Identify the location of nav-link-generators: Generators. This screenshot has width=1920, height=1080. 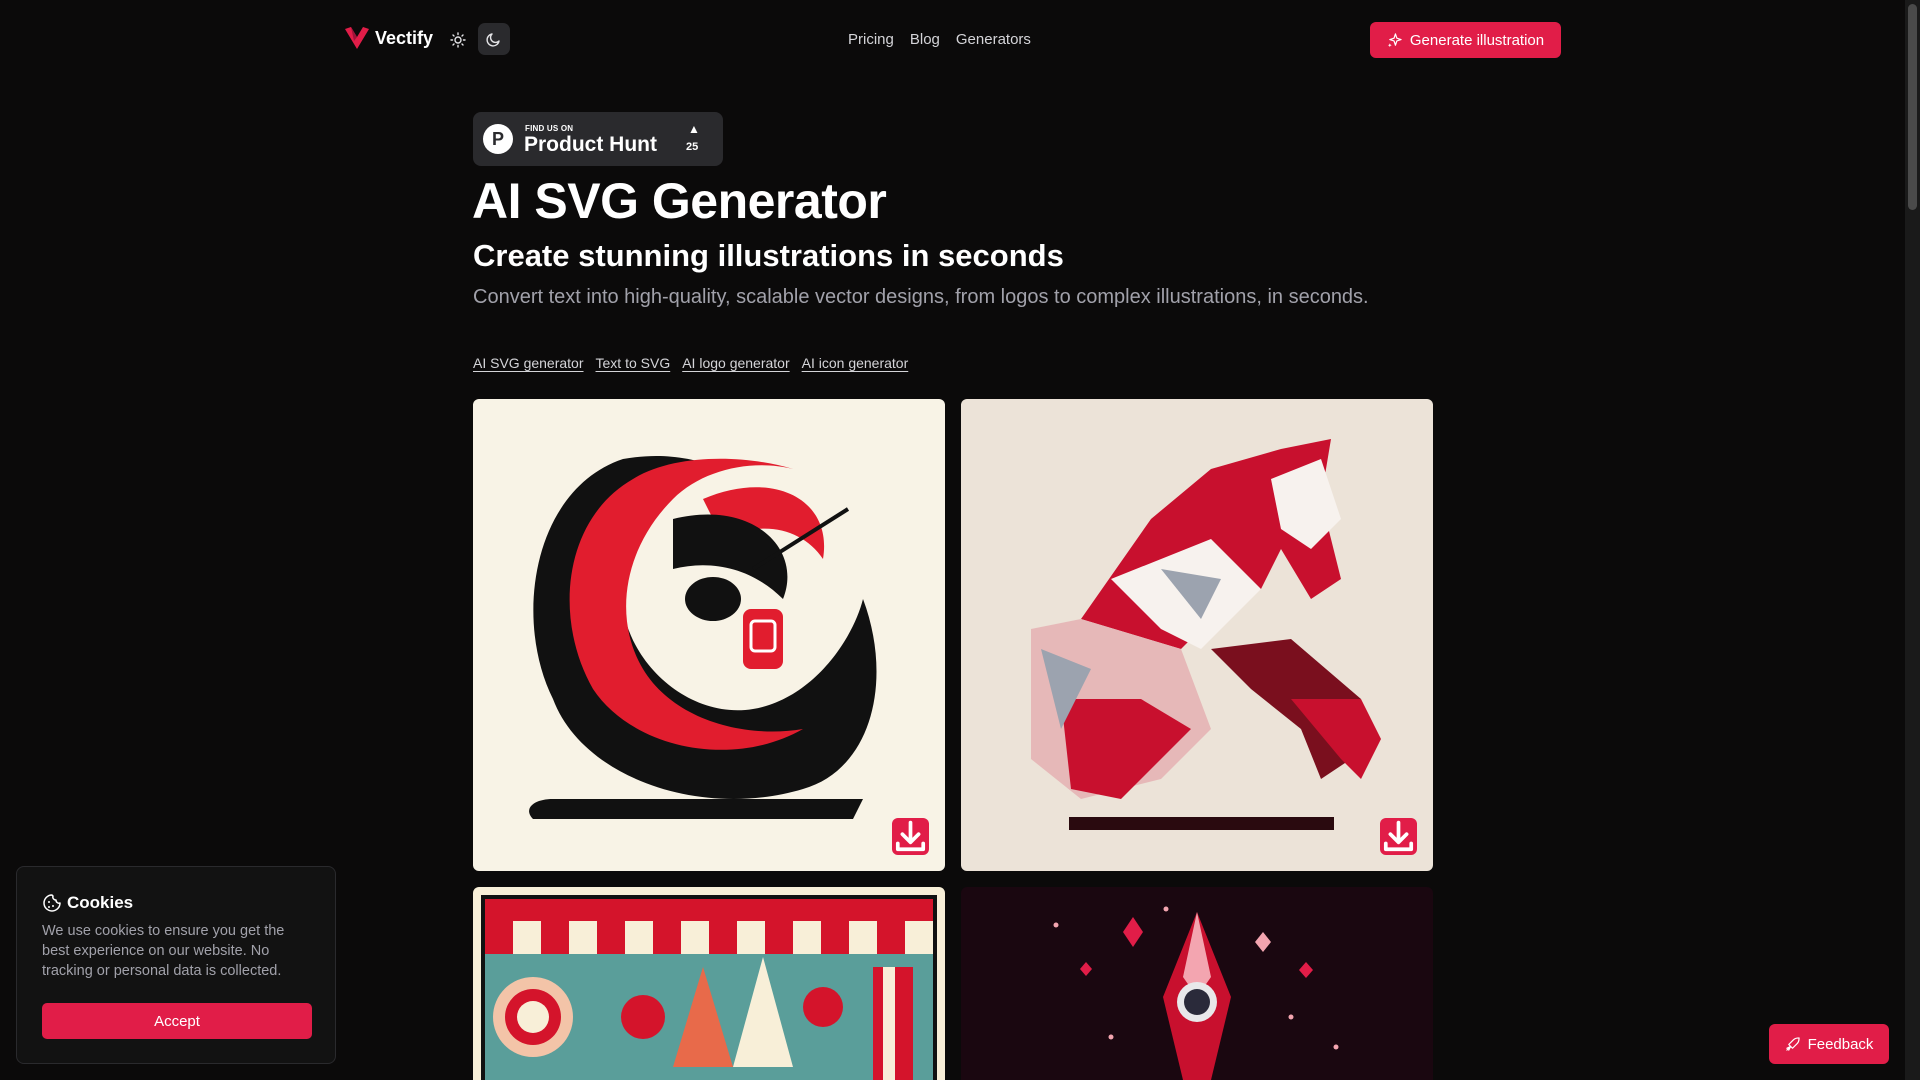
(993, 39).